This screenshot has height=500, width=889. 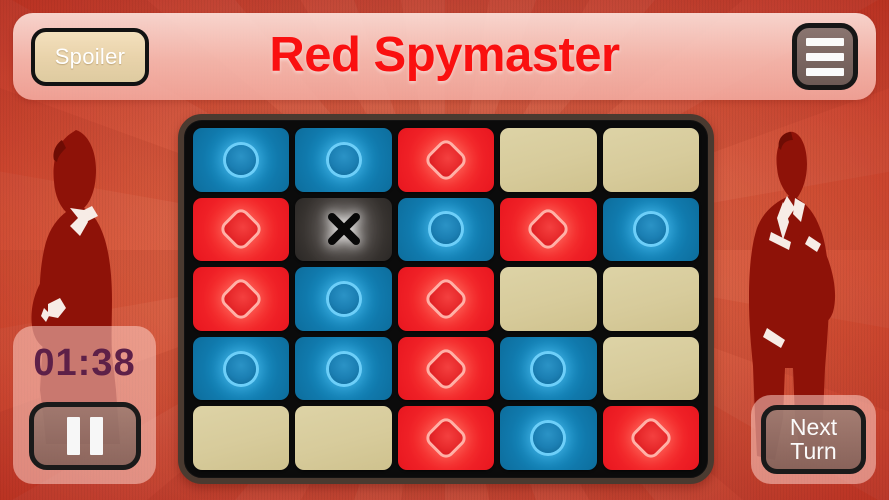 What do you see at coordinates (84, 363) in the screenshot?
I see `timer-value: 01:38` at bounding box center [84, 363].